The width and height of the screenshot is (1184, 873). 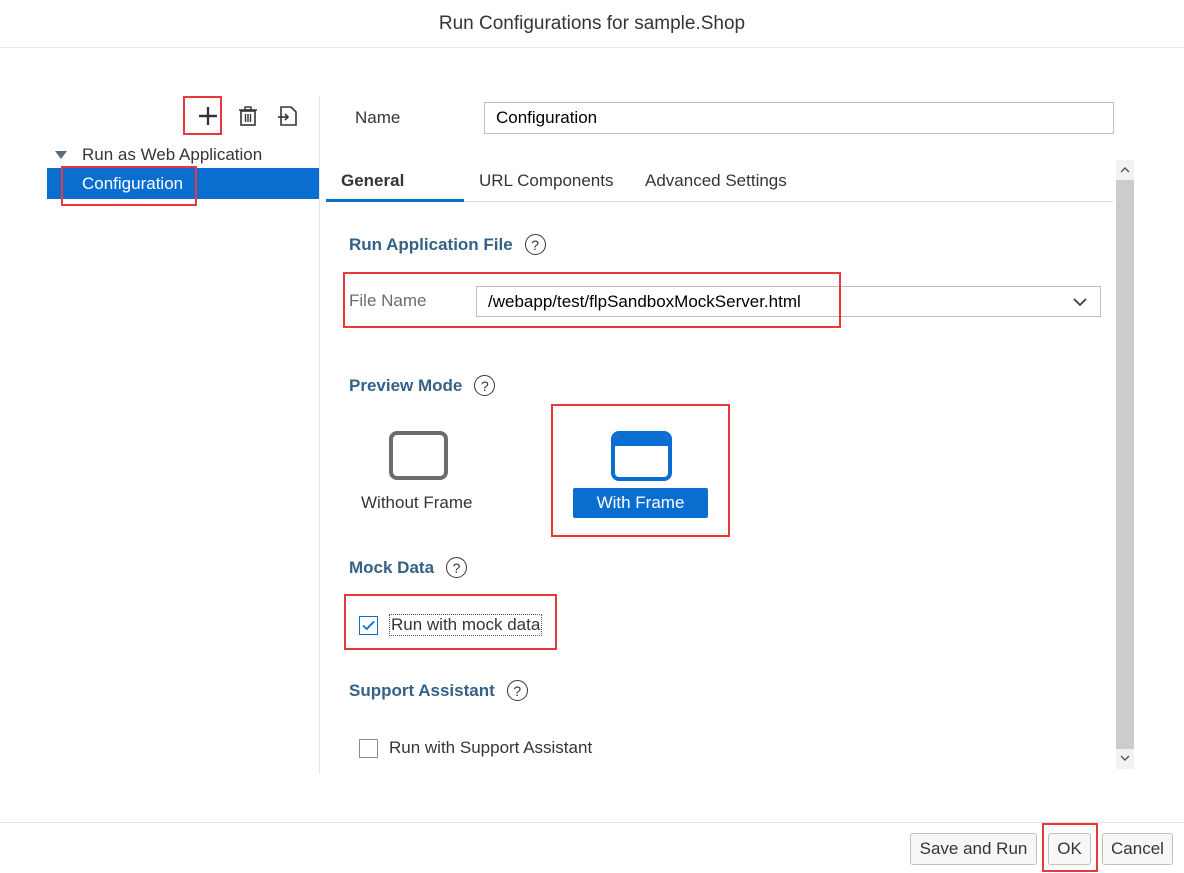 I want to click on tab-url-components: URL Components, so click(x=546, y=181).